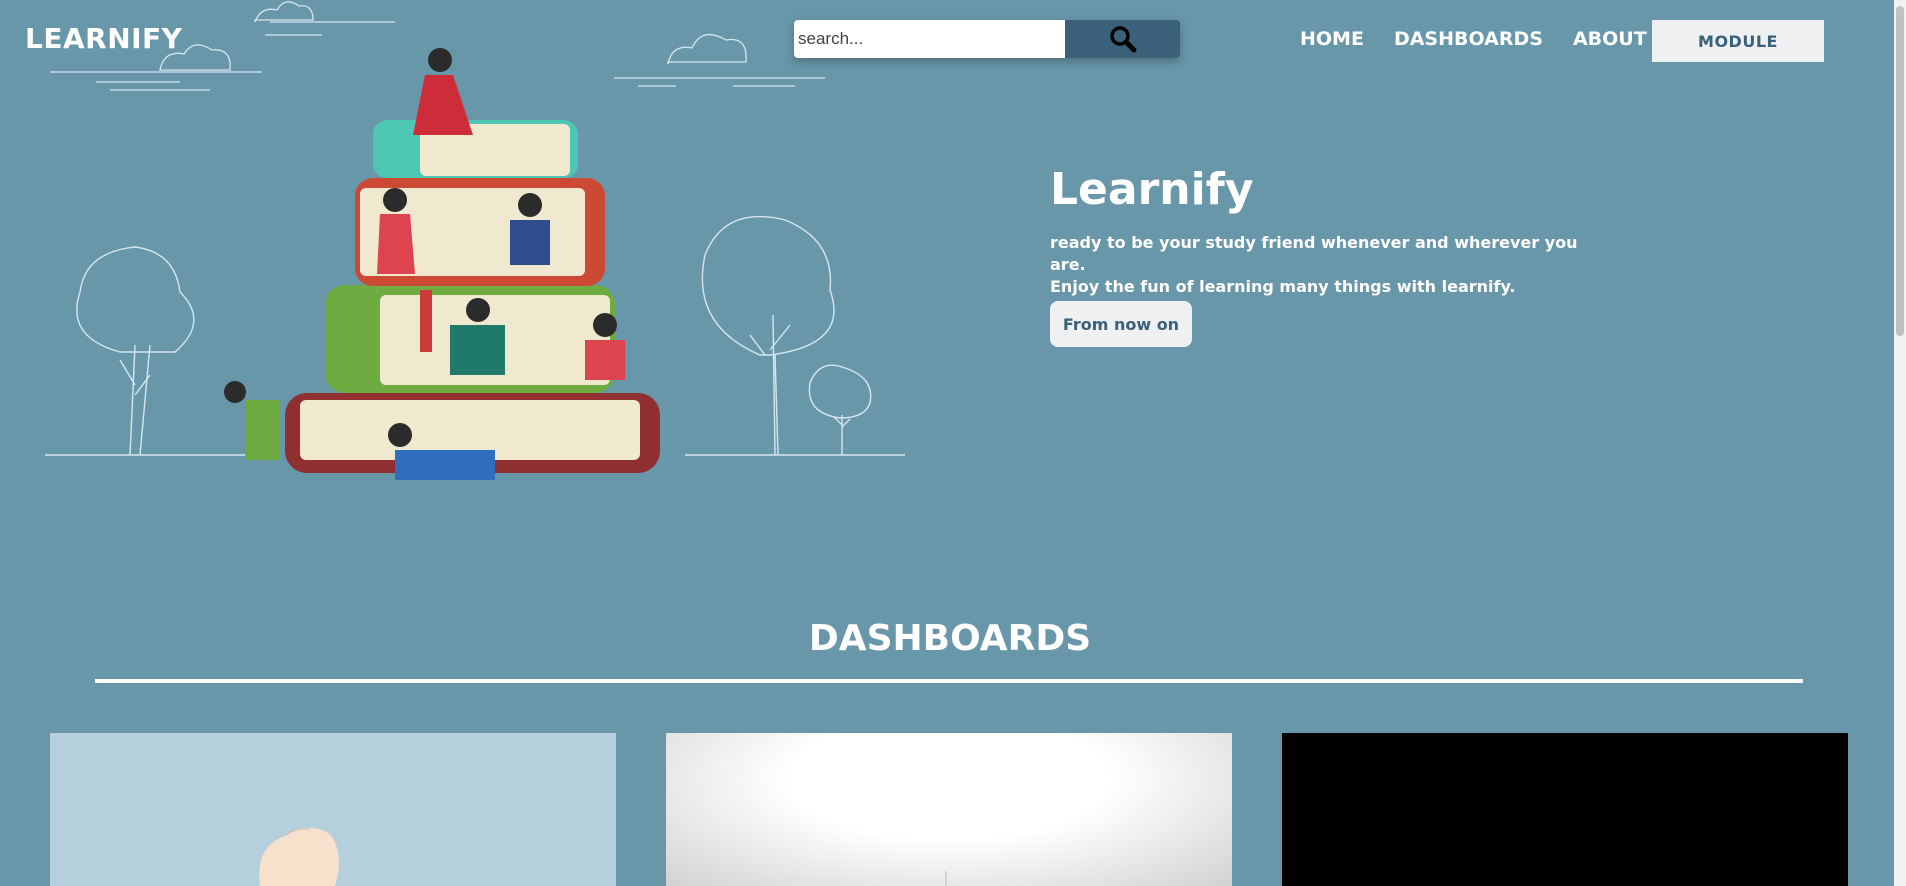 The width and height of the screenshot is (1906, 886). Describe the element at coordinates (1900, 443) in the screenshot. I see `scrollbar` at that location.